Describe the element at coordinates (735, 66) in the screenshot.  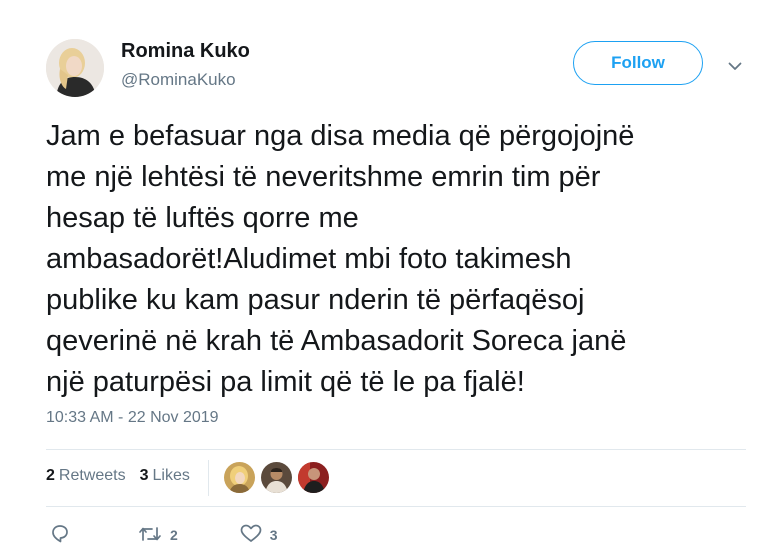
I see `chevron-down-icon` at that location.